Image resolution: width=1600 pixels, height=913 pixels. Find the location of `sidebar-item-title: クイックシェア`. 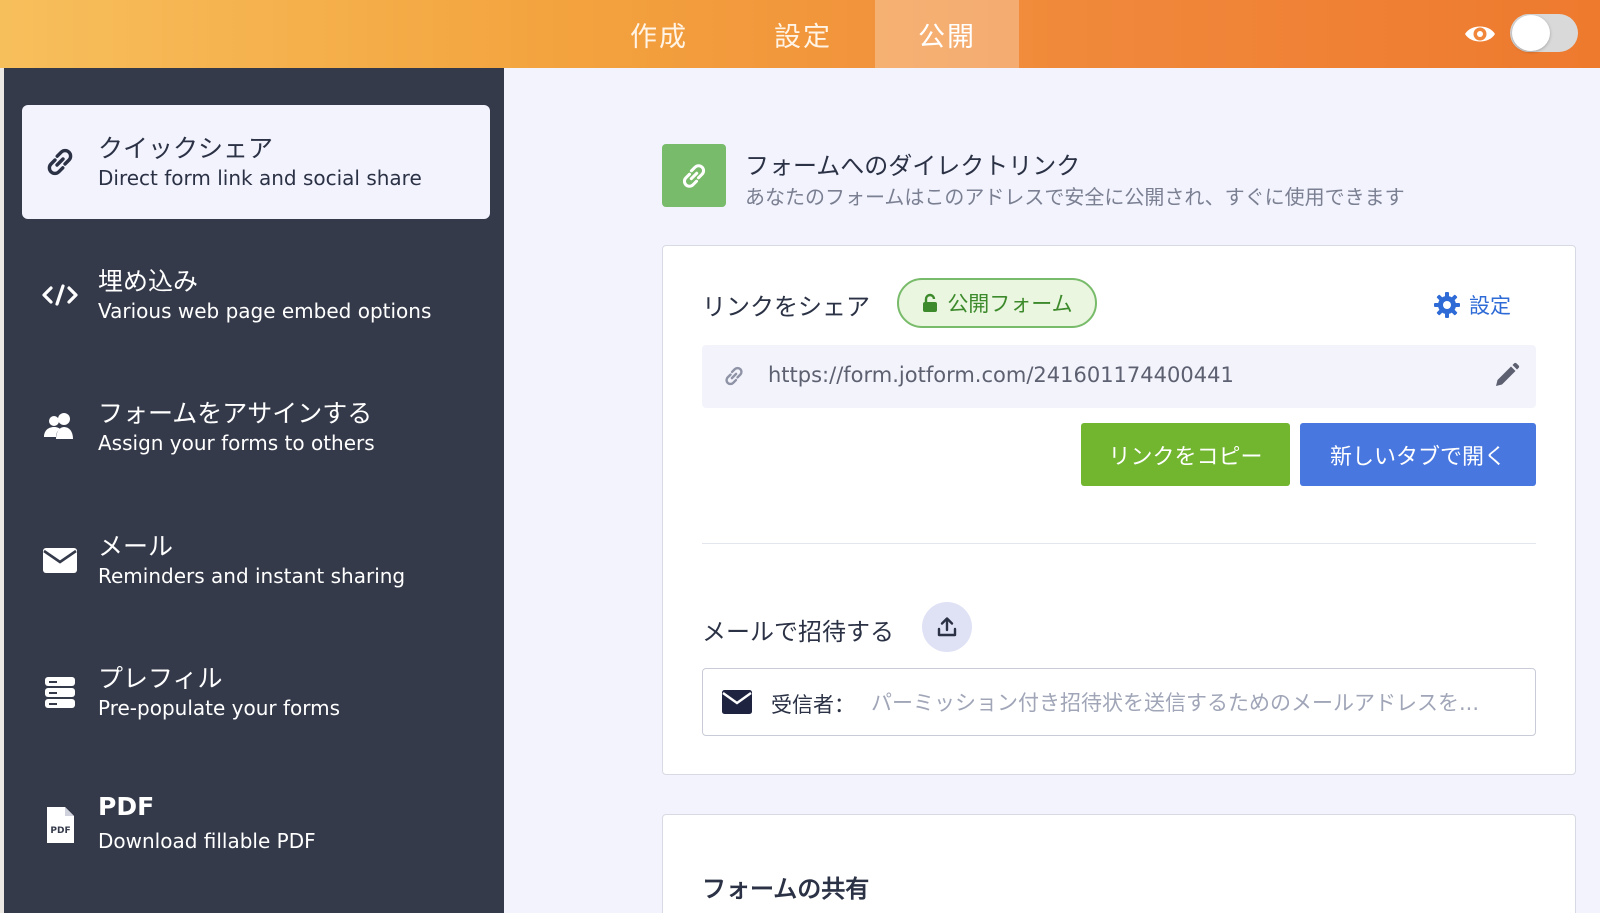

sidebar-item-title: クイックシェア is located at coordinates (186, 148).